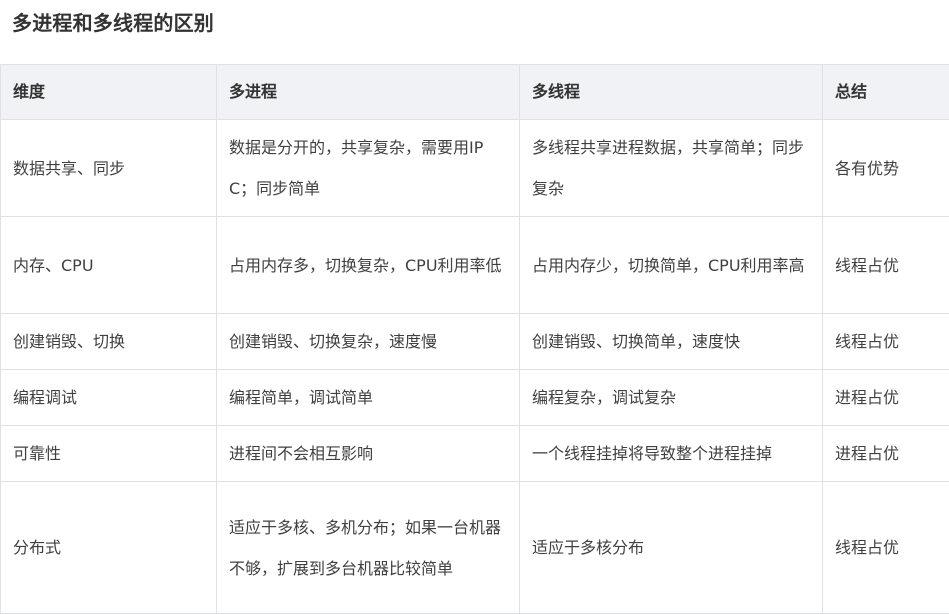  What do you see at coordinates (109, 398) in the screenshot?
I see `cell-dimension: 编程调试` at bounding box center [109, 398].